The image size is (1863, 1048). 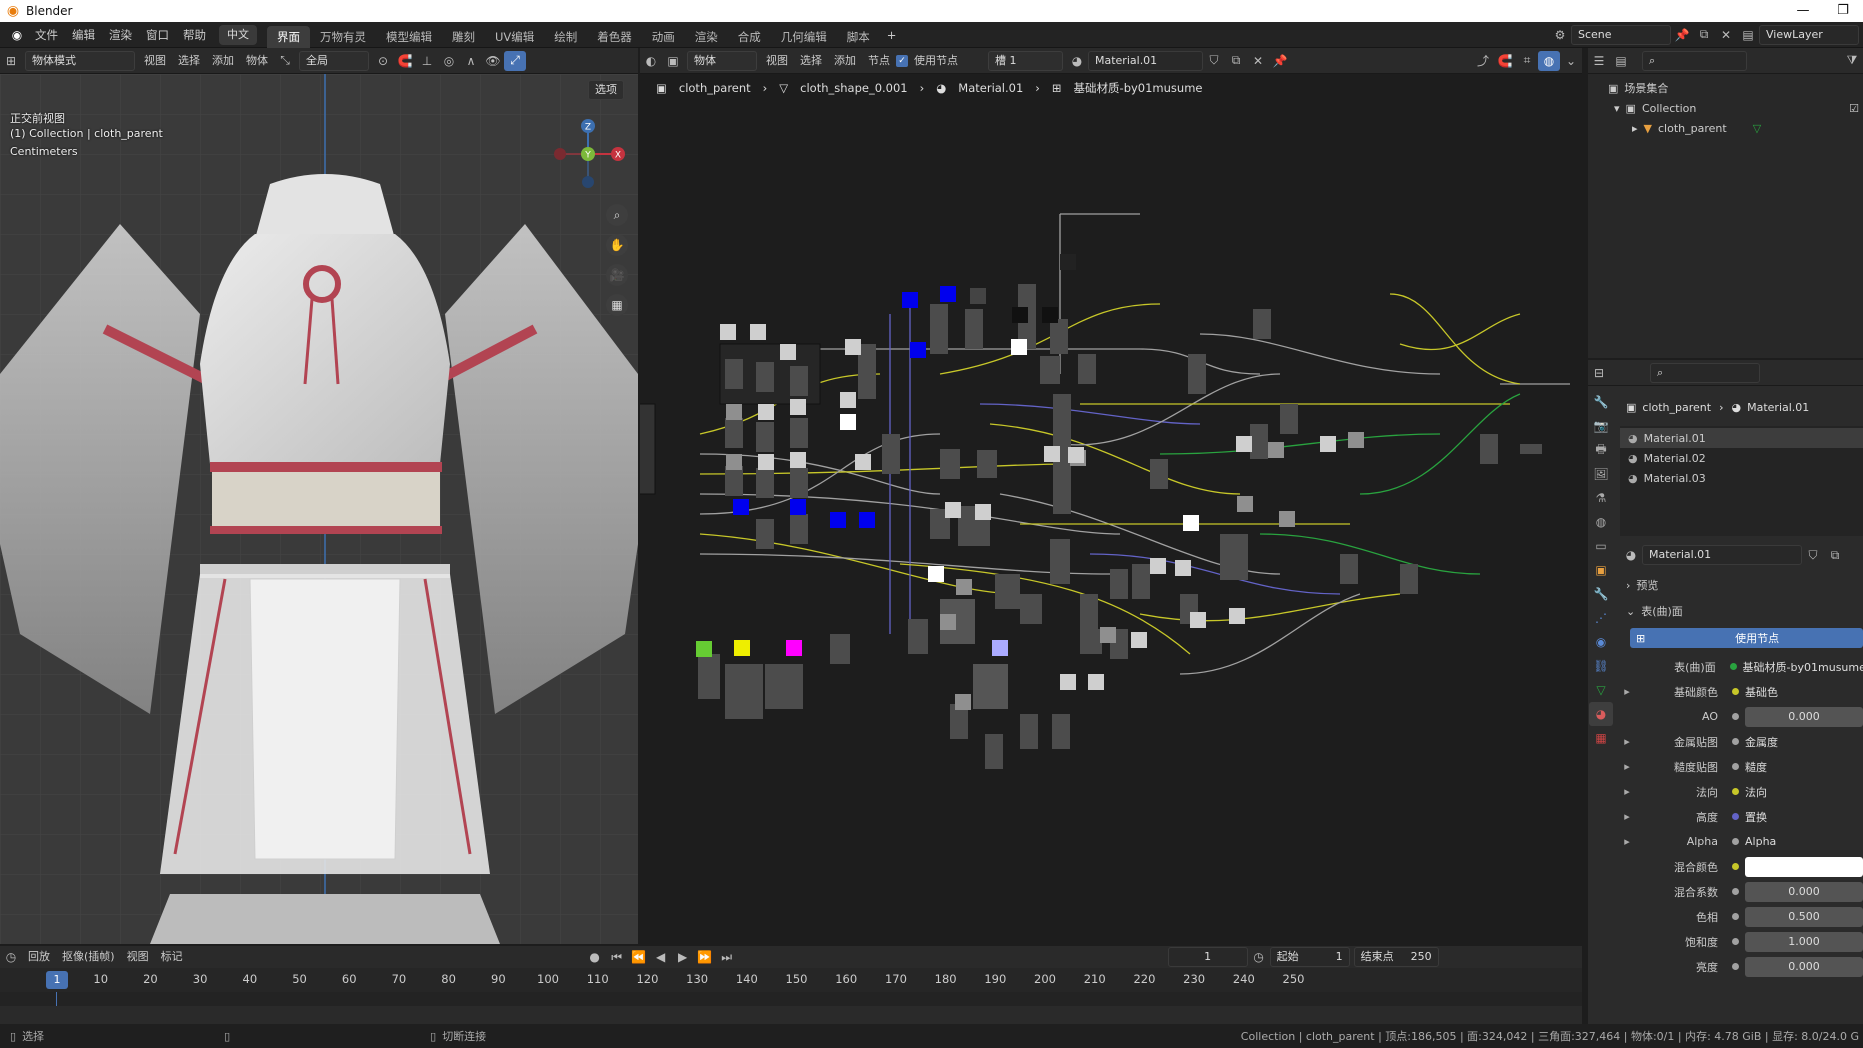 What do you see at coordinates (1741, 841) in the screenshot?
I see `property-row: ▸ Alpha Alpha` at bounding box center [1741, 841].